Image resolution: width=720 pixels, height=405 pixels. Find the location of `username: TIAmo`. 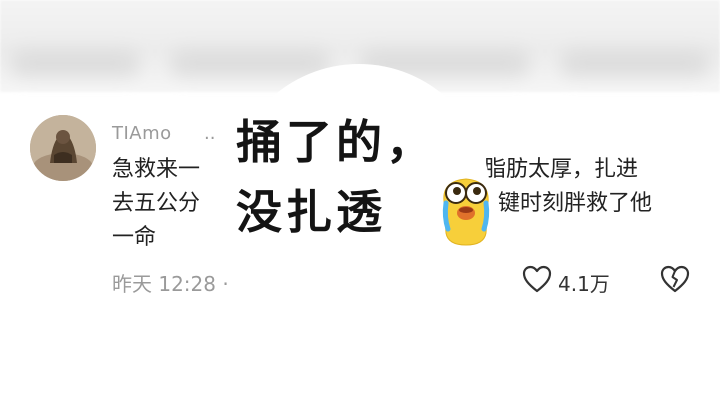

username: TIAmo is located at coordinates (142, 133).